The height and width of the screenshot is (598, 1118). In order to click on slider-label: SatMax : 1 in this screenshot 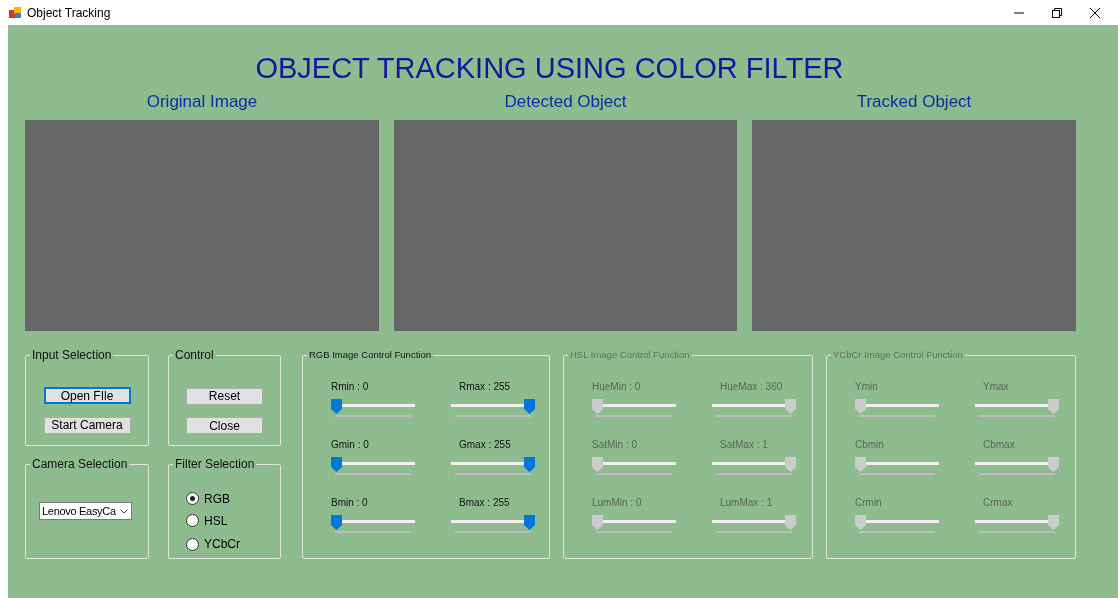, I will do `click(744, 445)`.